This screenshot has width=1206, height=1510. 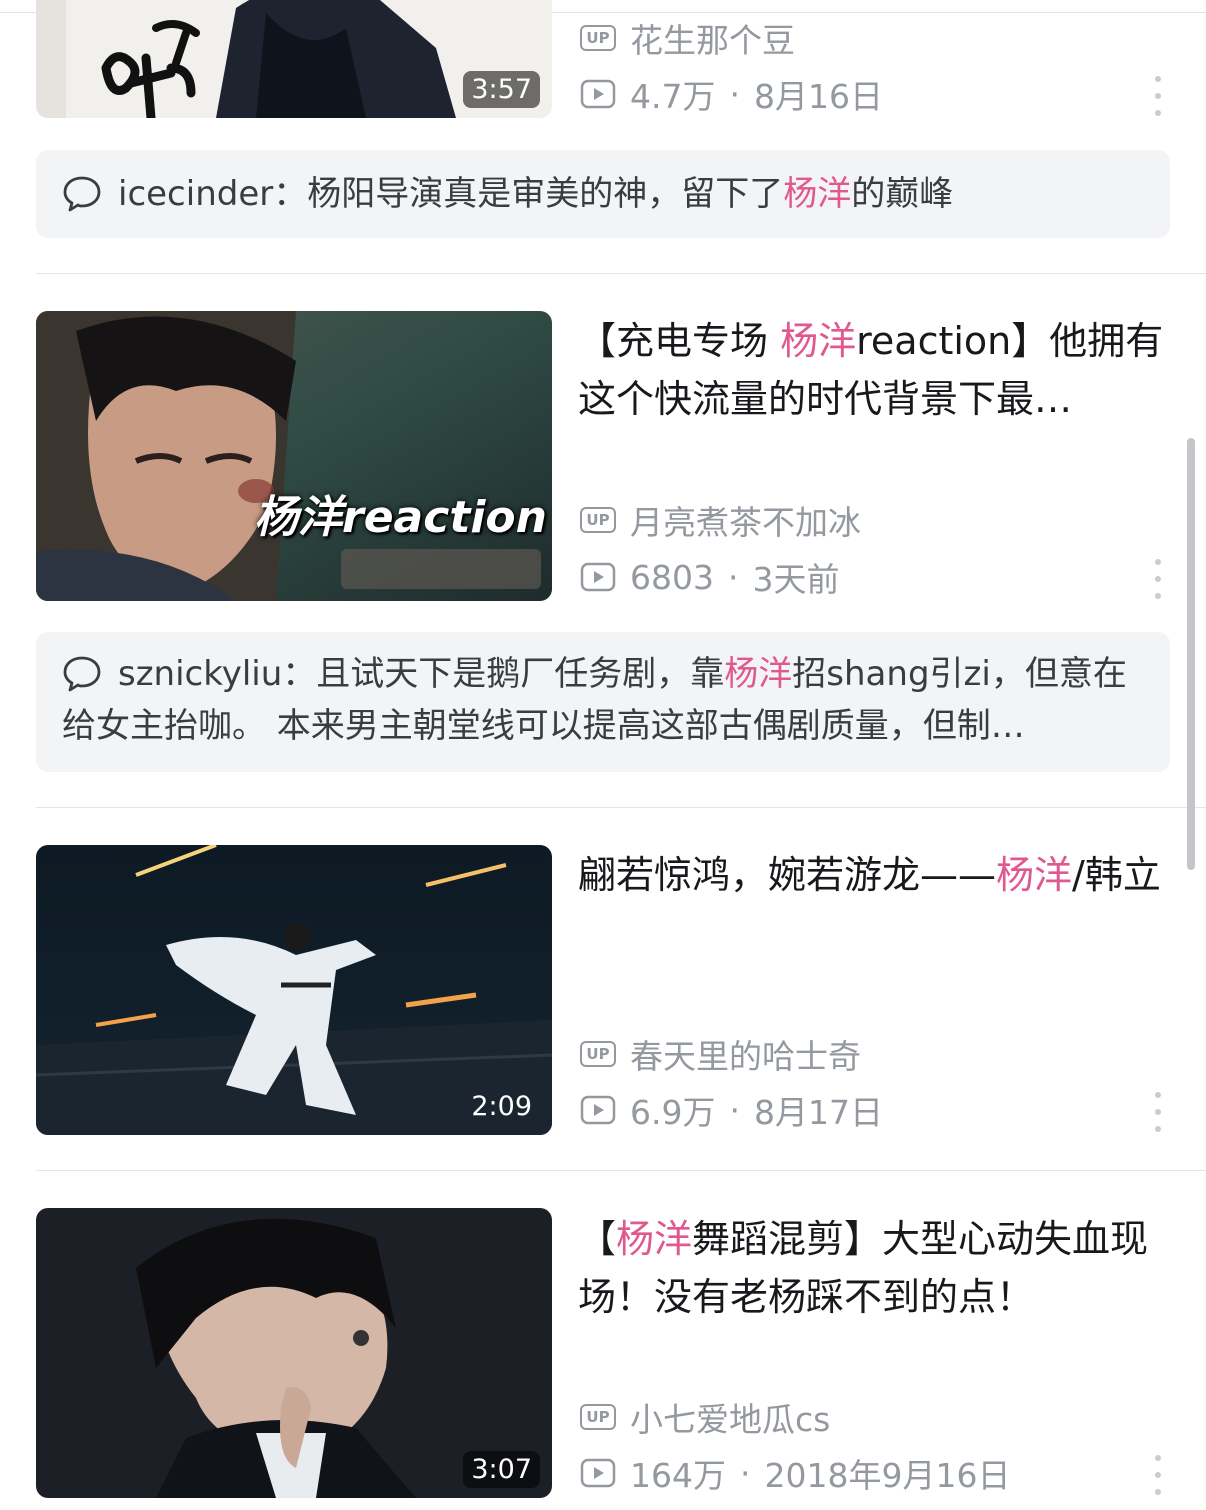 I want to click on view-count: 6.9万, so click(x=673, y=1112).